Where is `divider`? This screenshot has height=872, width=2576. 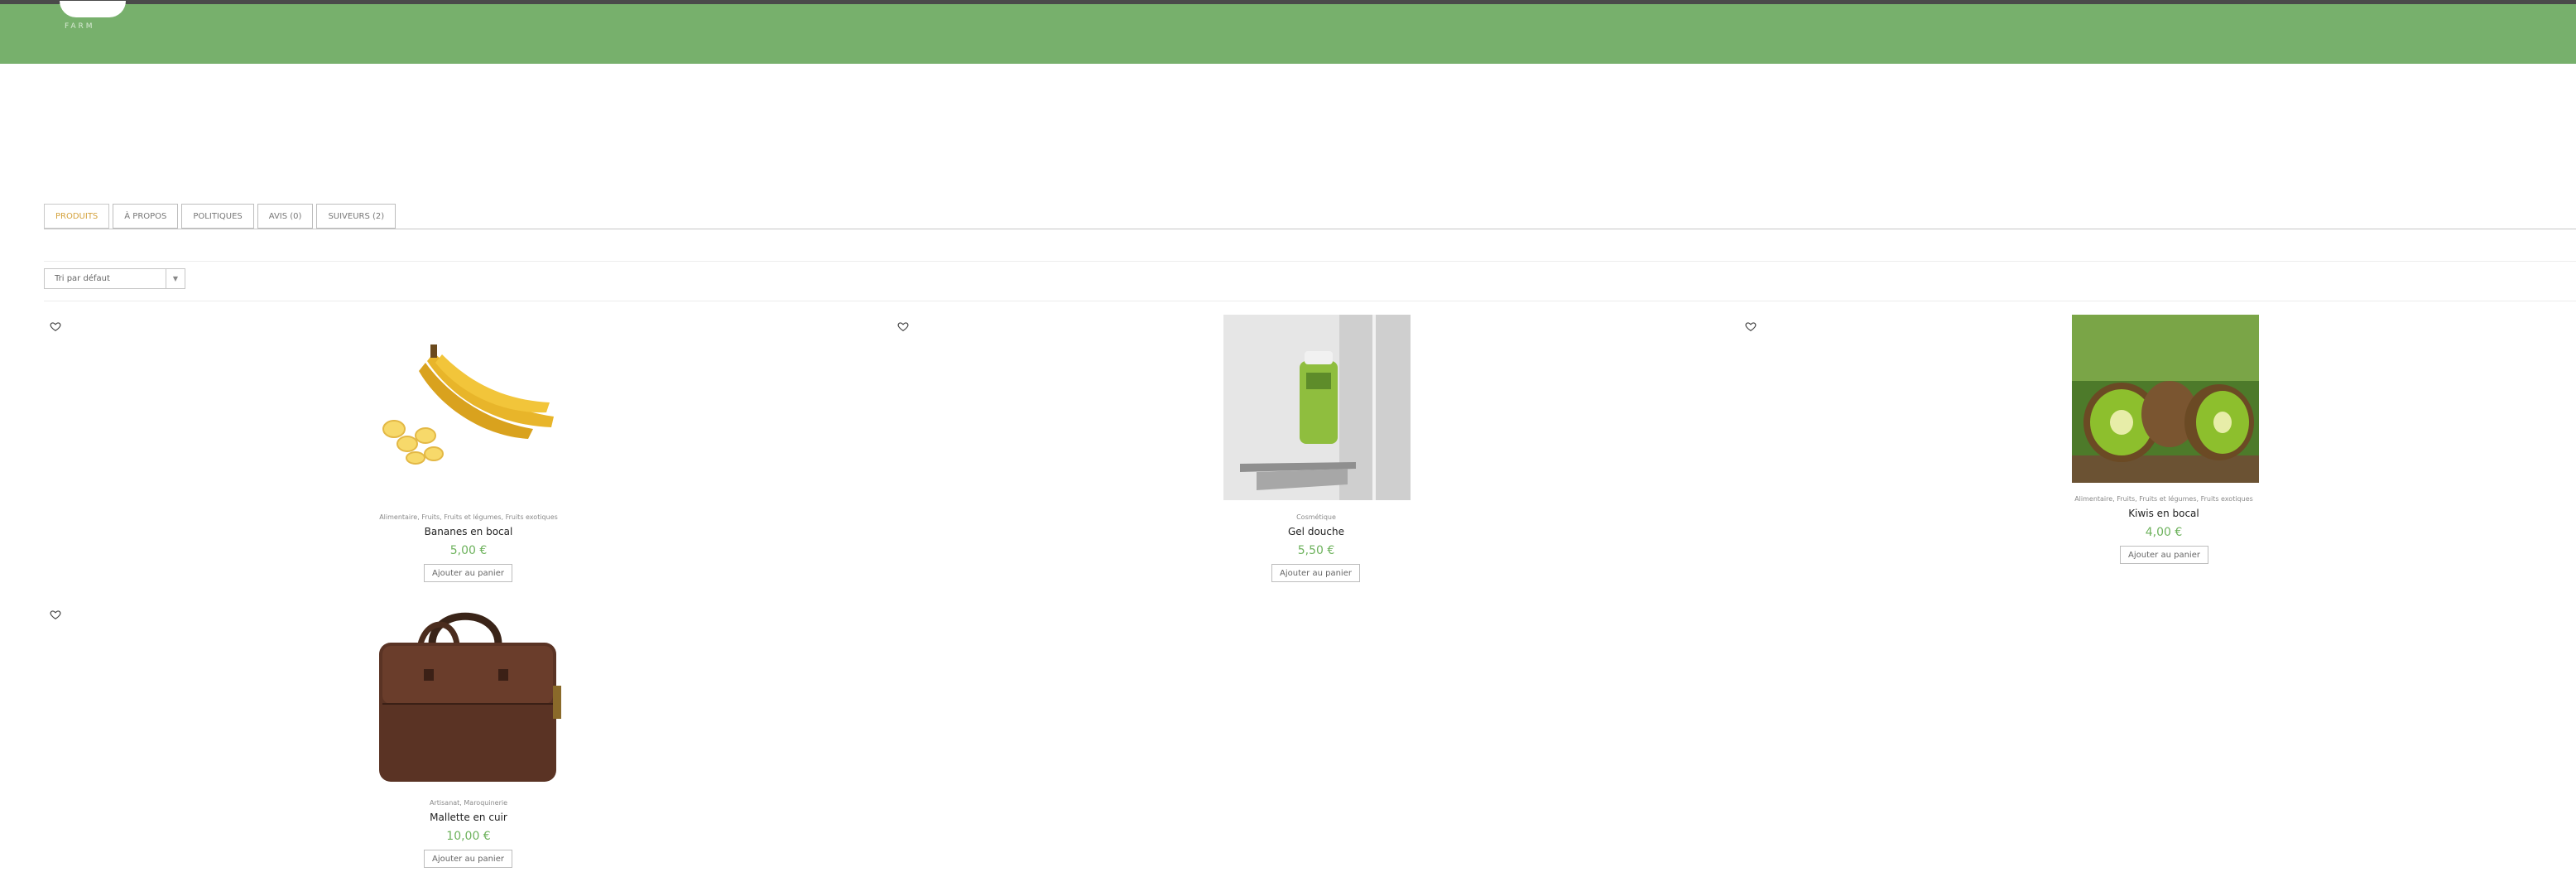 divider is located at coordinates (1310, 261).